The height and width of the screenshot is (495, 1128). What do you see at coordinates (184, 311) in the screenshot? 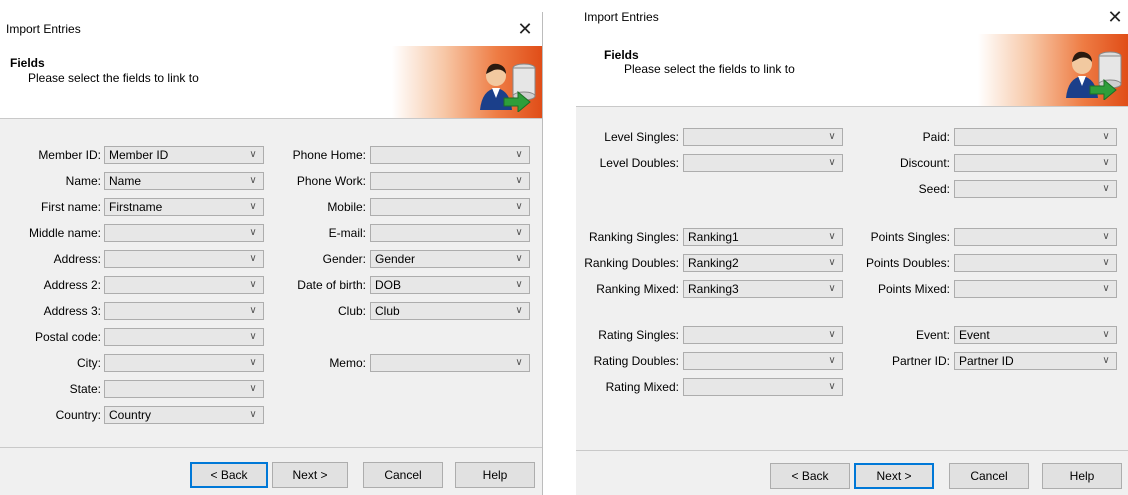
I see `address-3-select: ∨` at bounding box center [184, 311].